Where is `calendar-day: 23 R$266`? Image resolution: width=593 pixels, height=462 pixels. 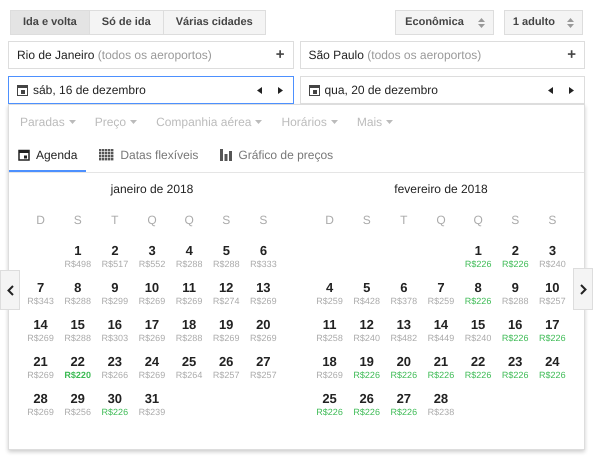 calendar-day: 23 R$266 is located at coordinates (115, 367).